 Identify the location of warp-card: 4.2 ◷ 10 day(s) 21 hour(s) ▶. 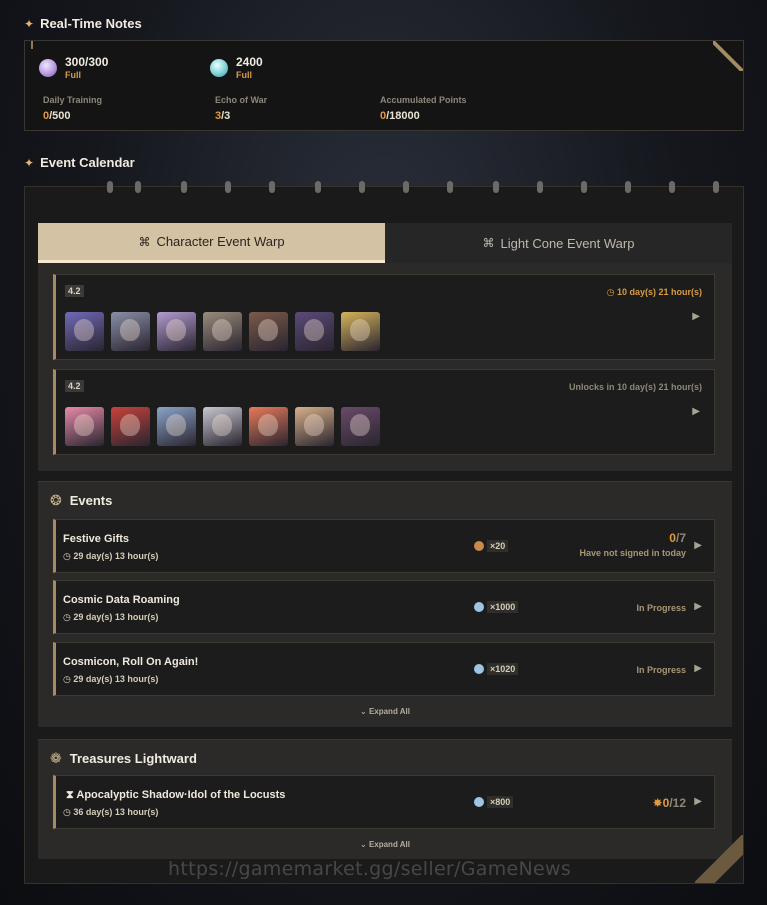
(384, 317).